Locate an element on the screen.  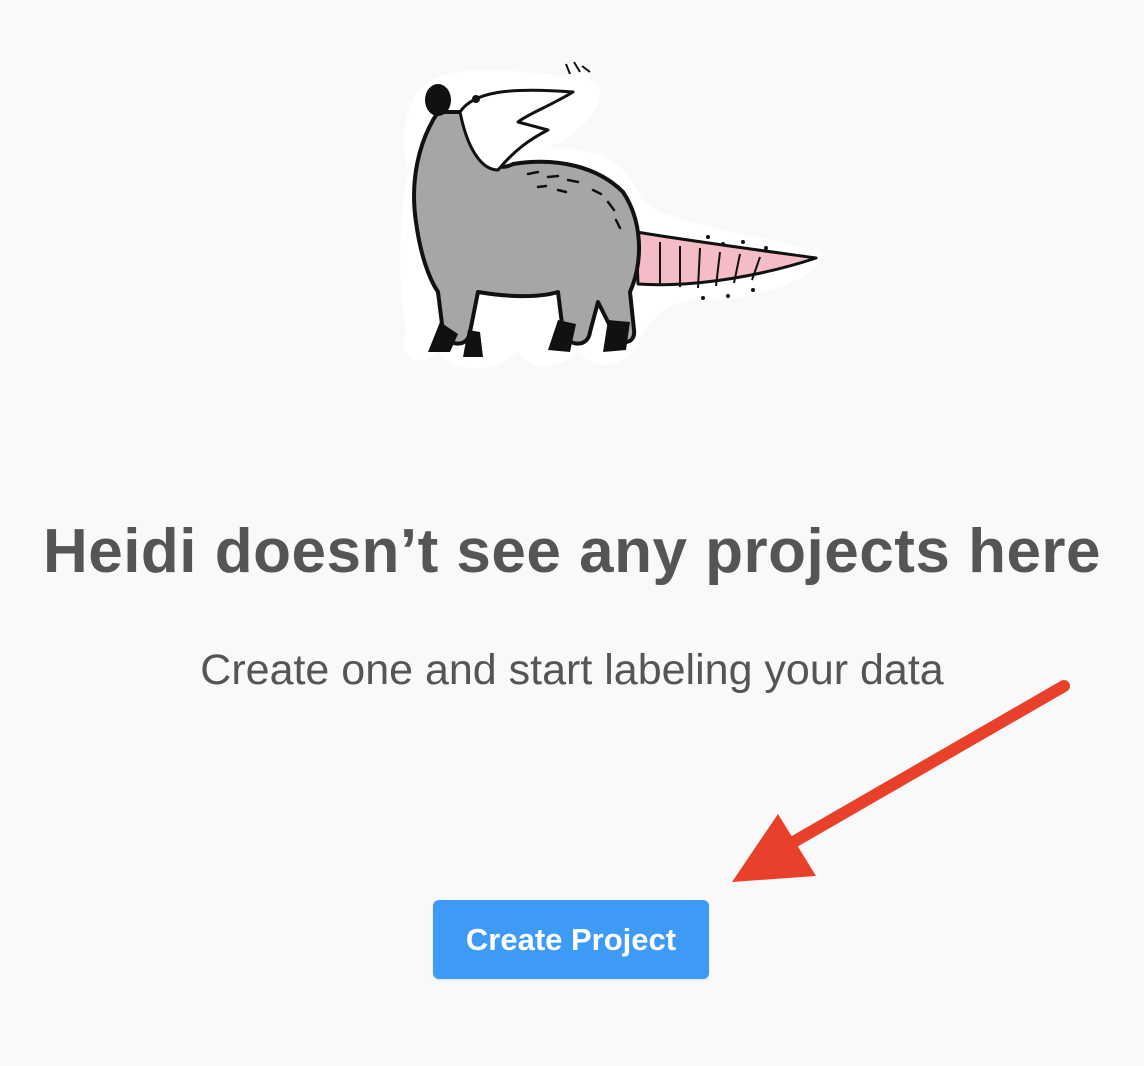
opossum-illustration is located at coordinates (614, 215).